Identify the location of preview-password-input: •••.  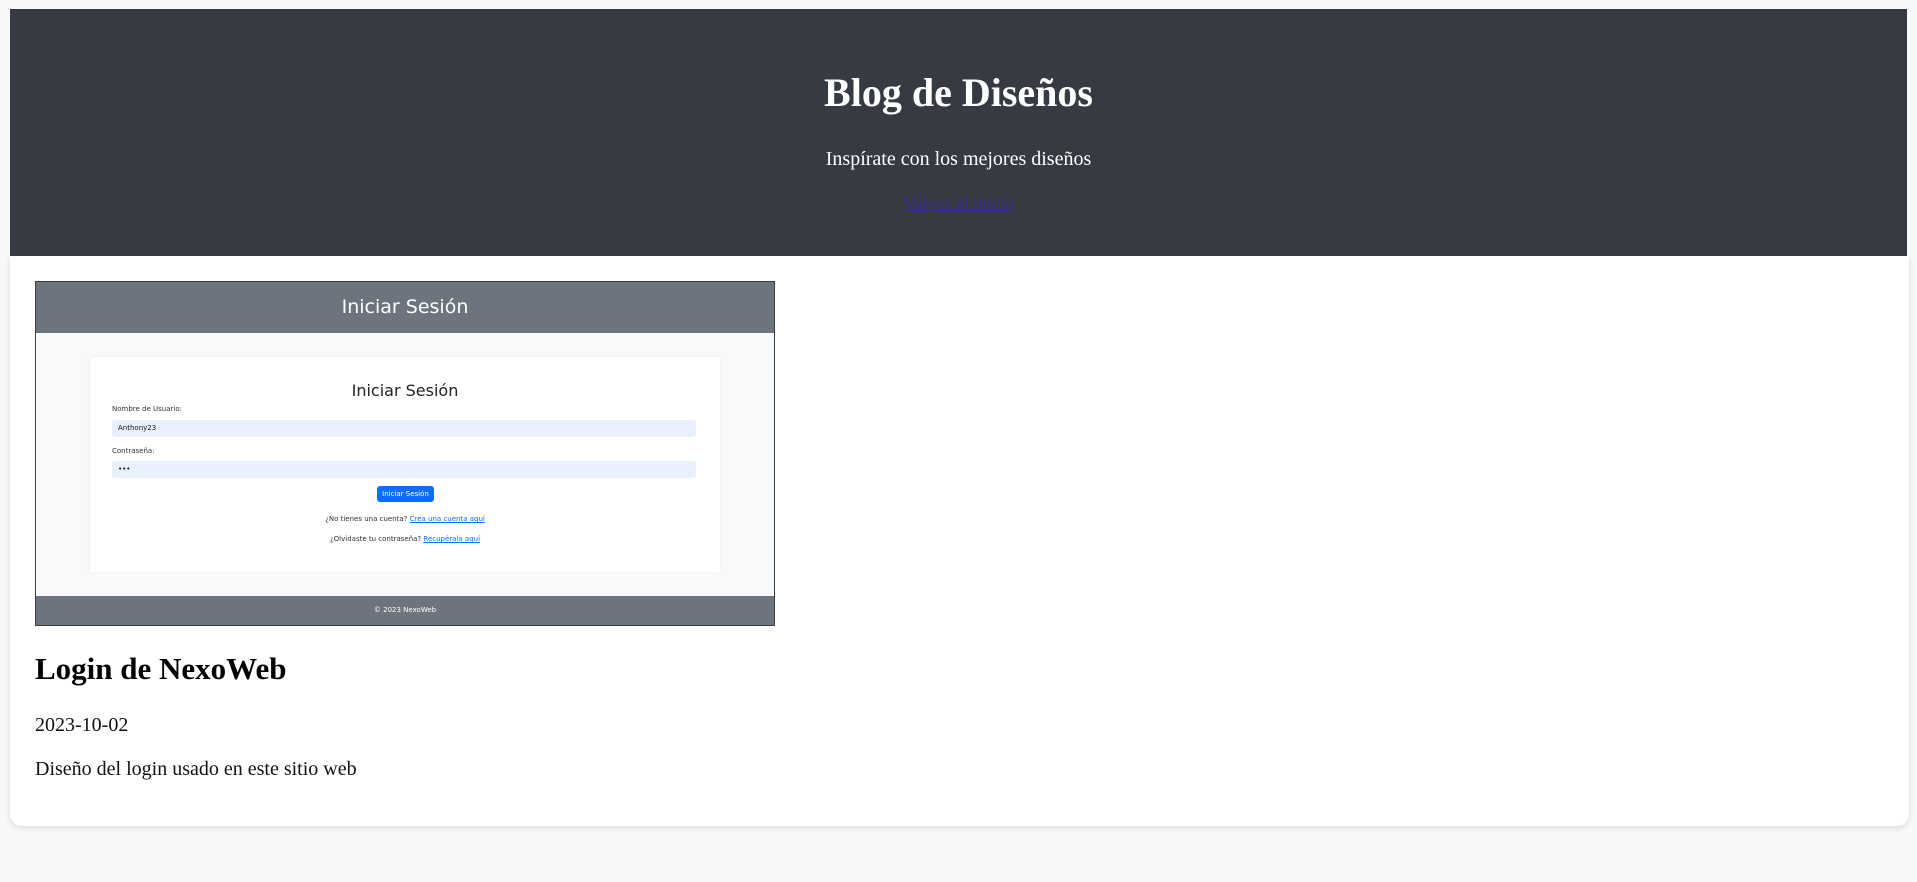
(404, 469).